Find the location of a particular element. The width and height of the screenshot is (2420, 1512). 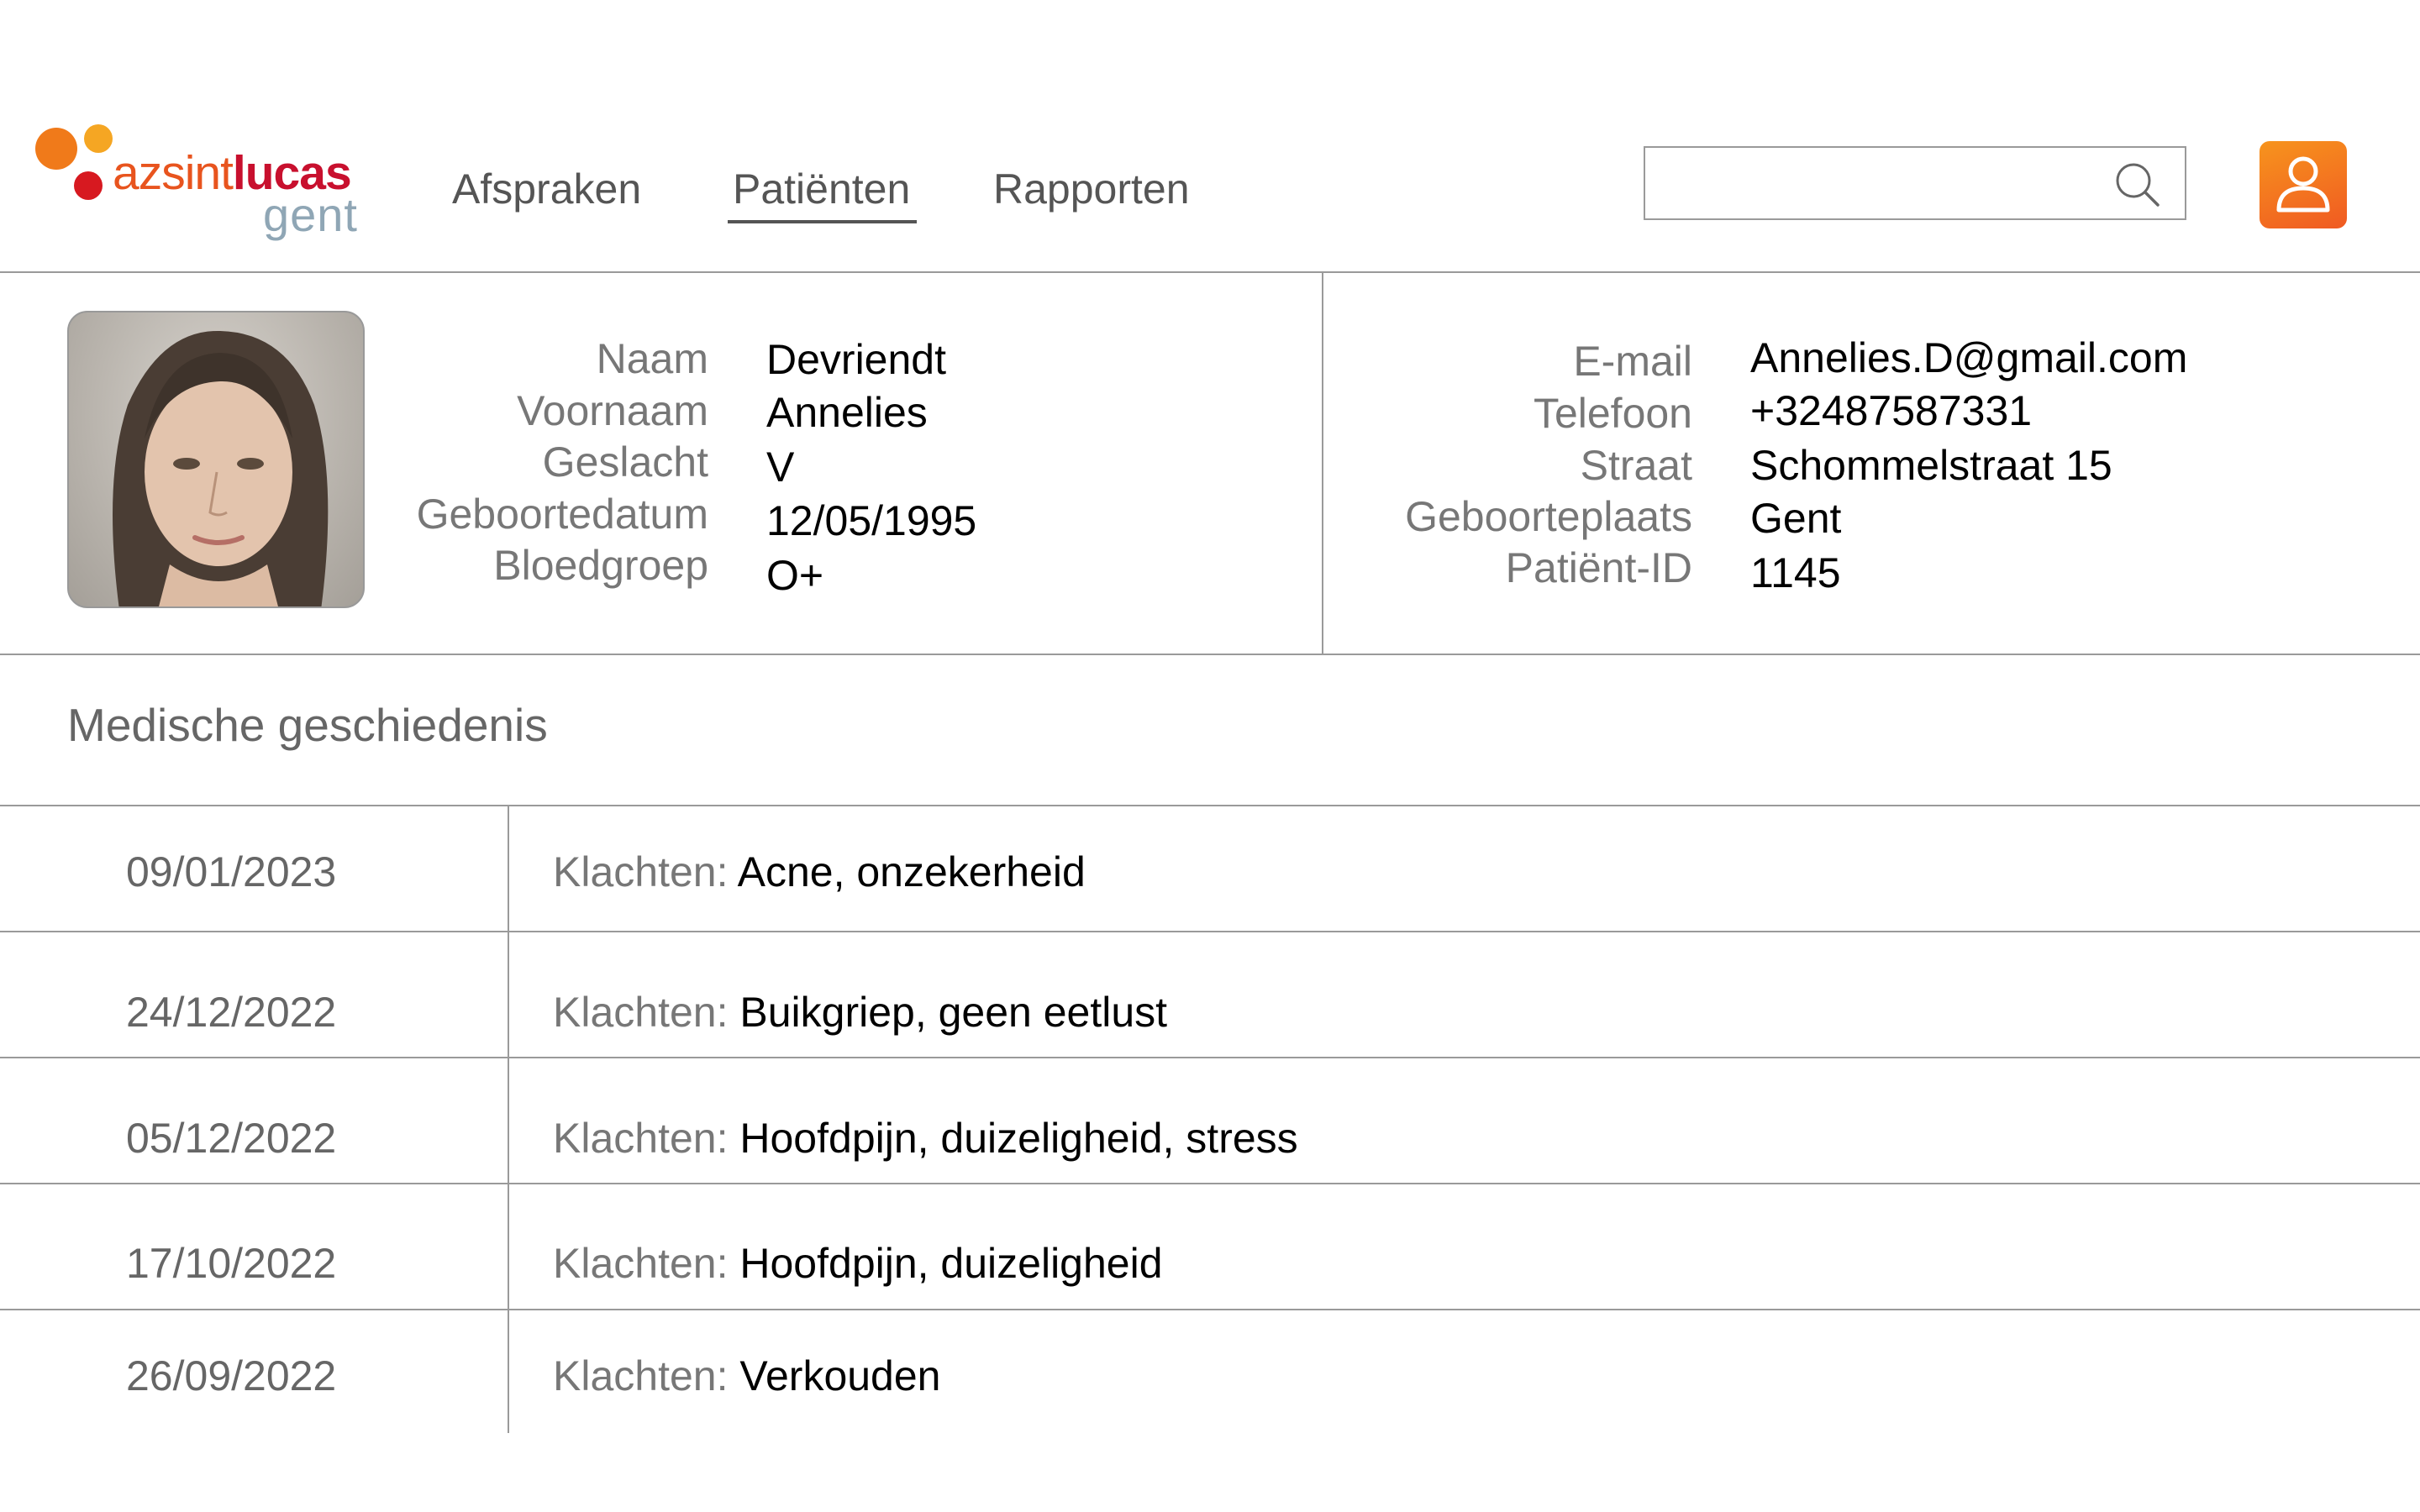

value-email: Annelies.D@gmail.com is located at coordinates (1969, 357).